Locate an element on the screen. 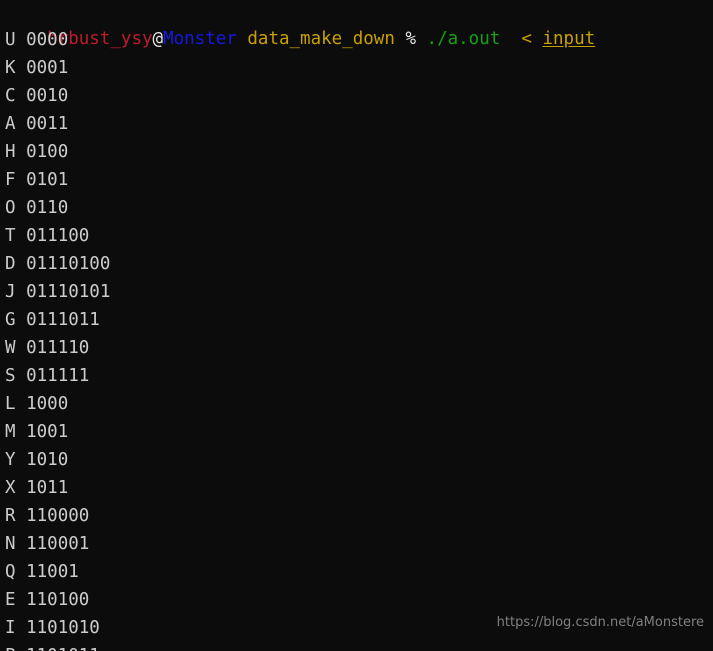 The image size is (713, 651). output-code: 011100 is located at coordinates (58, 236).